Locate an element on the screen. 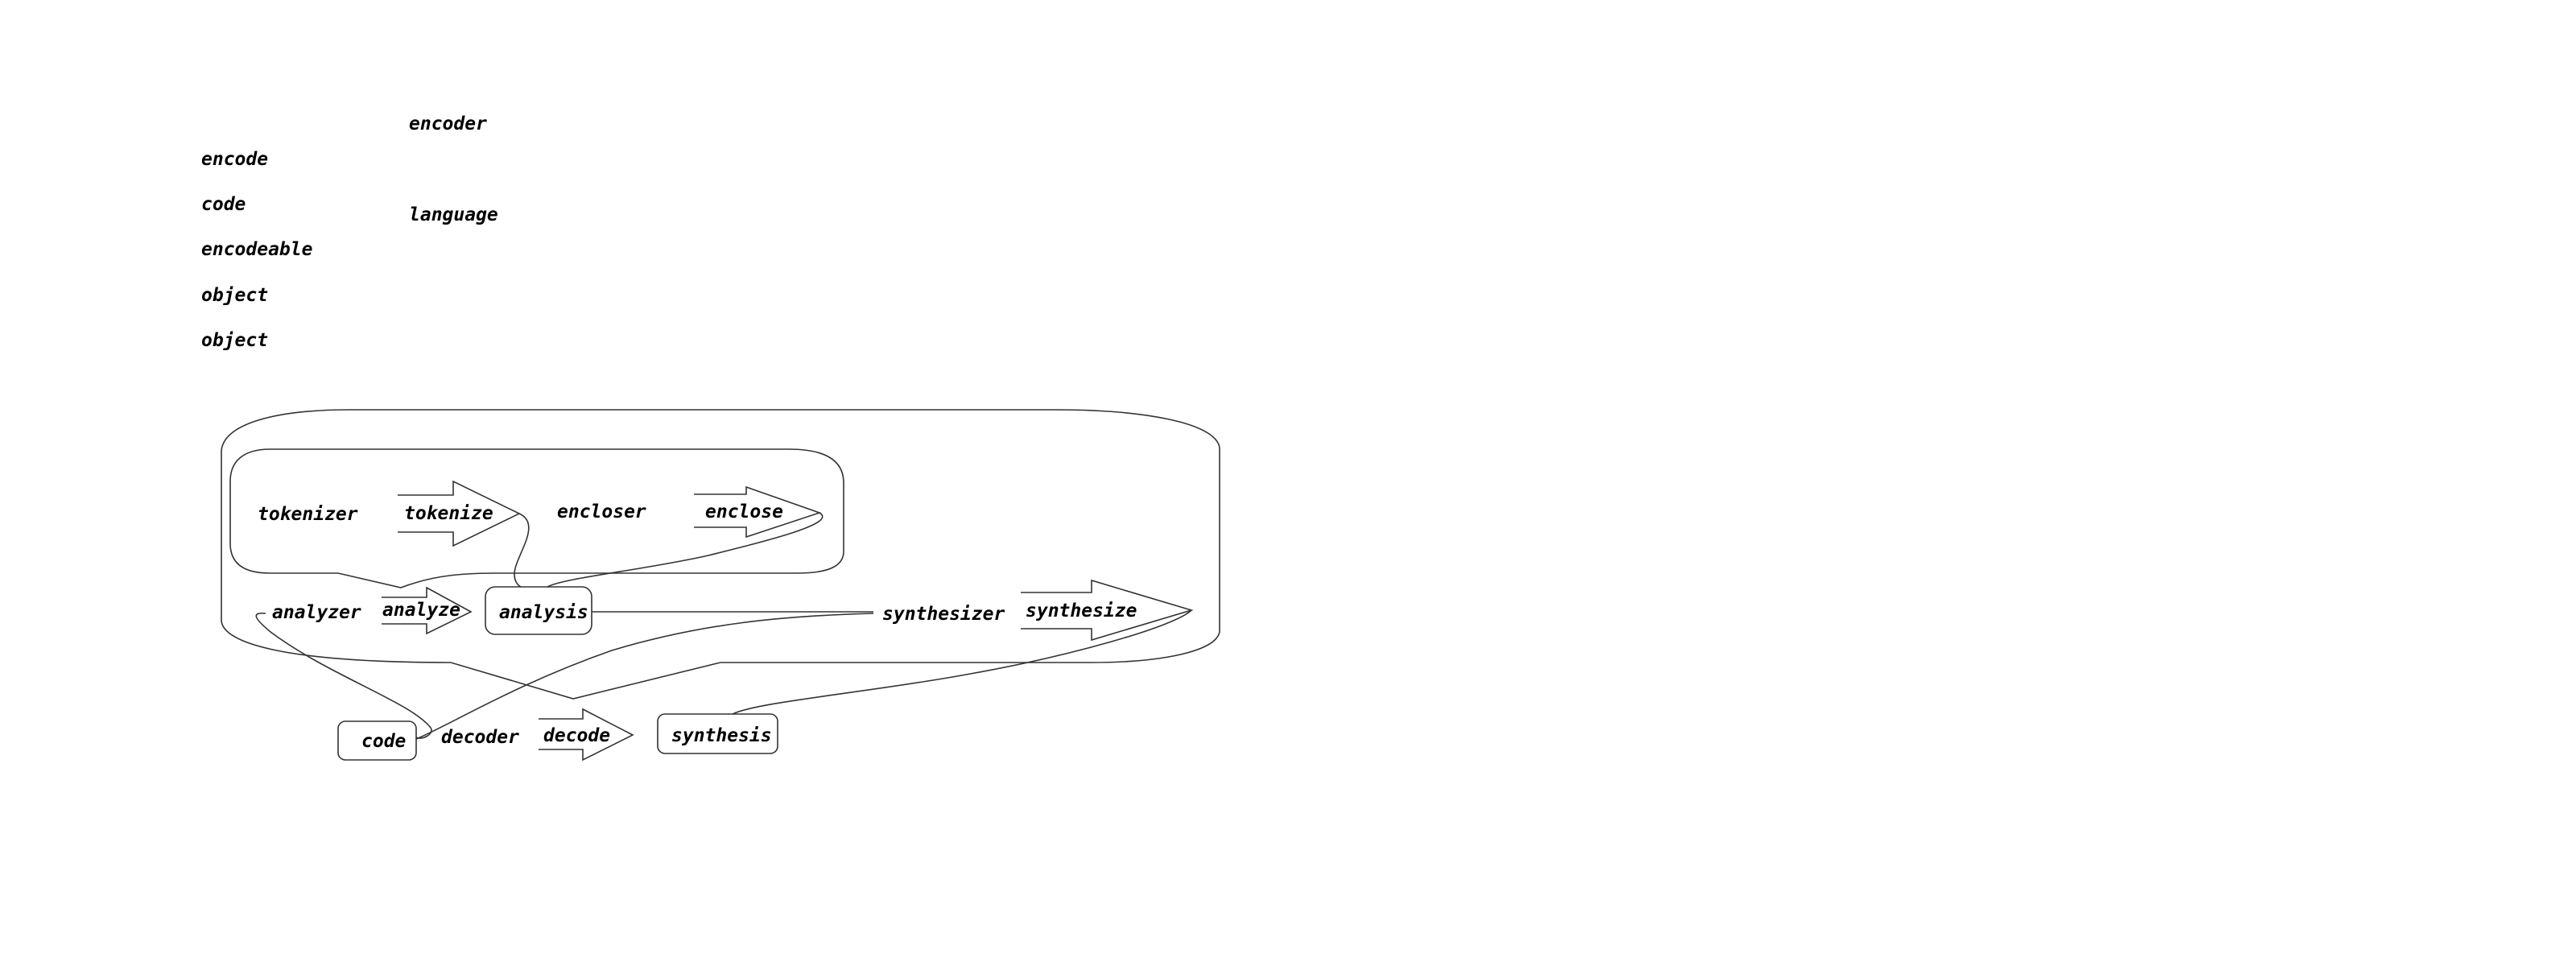 This screenshot has height=966, width=2576. decode-label: decode is located at coordinates (576, 735).